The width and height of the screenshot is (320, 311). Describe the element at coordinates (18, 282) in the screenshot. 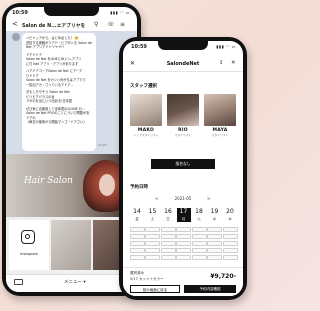

I see `keyboard-icon` at that location.